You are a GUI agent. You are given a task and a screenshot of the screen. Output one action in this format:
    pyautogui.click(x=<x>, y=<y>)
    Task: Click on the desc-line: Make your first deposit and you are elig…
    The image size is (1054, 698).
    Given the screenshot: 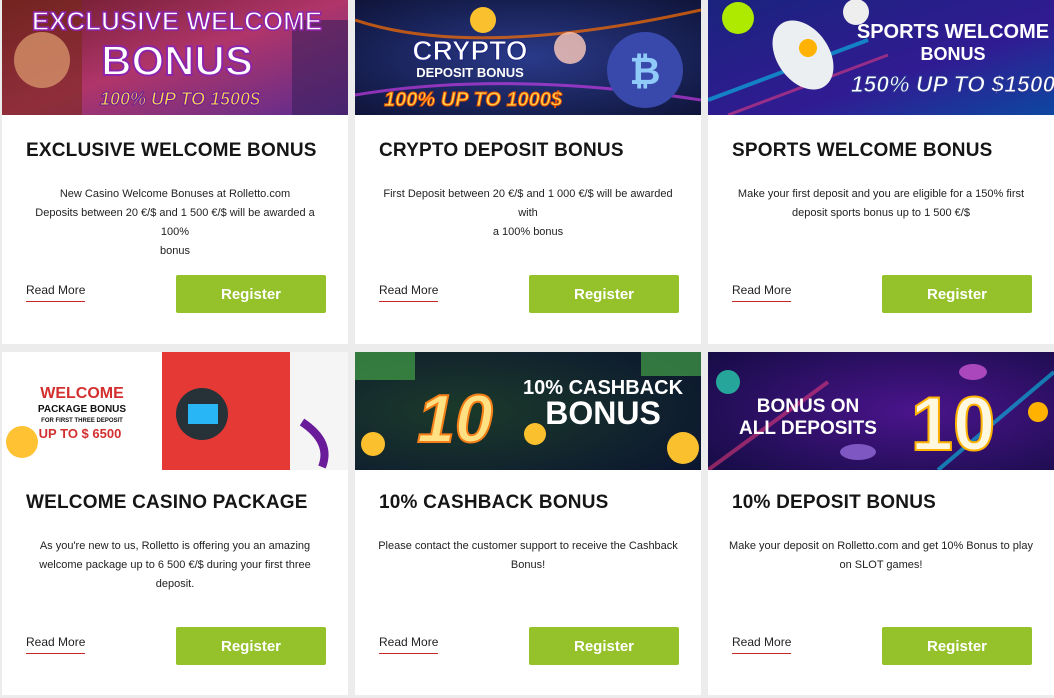 What is the action you would take?
    pyautogui.click(x=881, y=194)
    